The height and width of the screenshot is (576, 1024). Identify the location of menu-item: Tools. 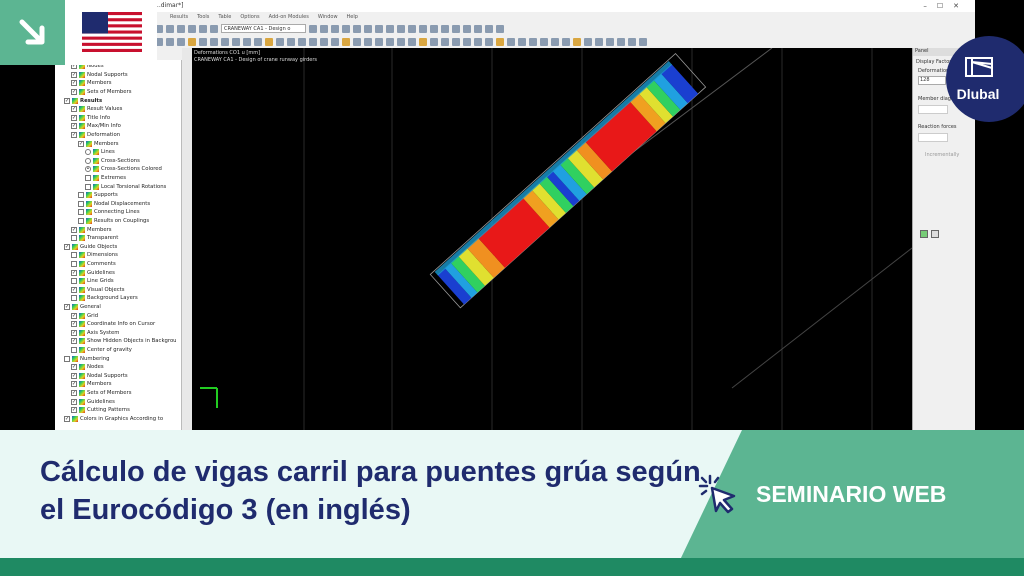
(203, 17).